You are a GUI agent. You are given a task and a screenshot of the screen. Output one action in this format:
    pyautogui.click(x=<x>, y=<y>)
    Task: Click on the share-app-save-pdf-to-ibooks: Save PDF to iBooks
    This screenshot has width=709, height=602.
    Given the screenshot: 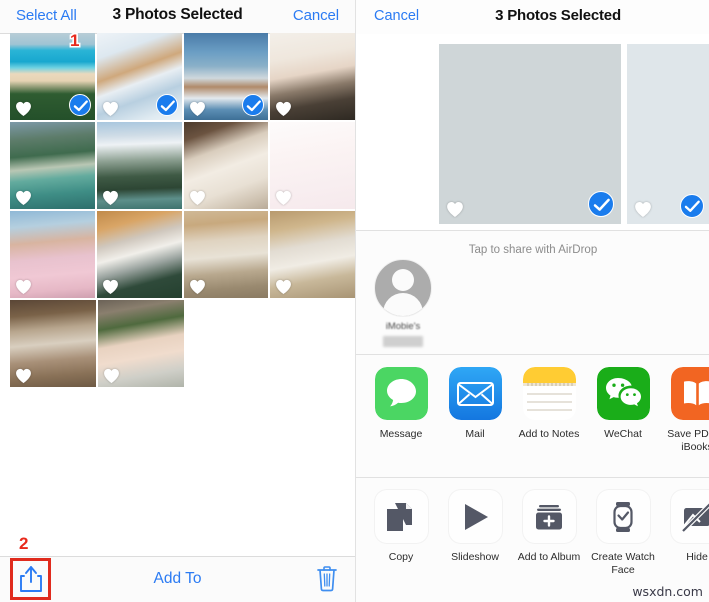 What is the action you would take?
    pyautogui.click(x=684, y=410)
    